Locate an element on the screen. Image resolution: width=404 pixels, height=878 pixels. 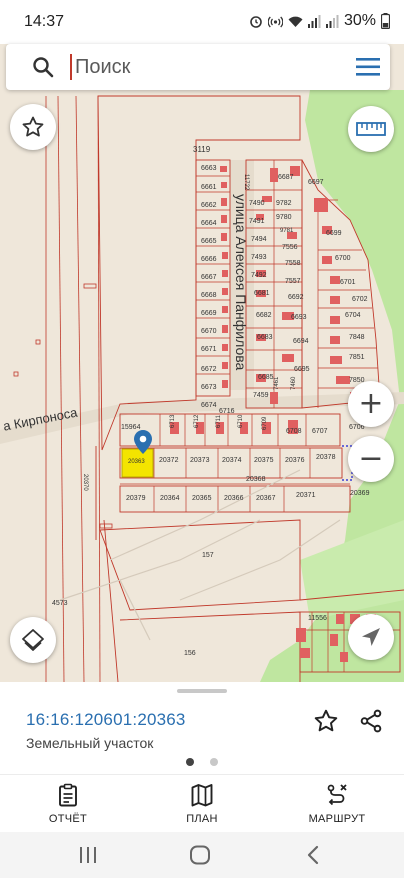
status-time: 14:37 is located at coordinates (44, 21).